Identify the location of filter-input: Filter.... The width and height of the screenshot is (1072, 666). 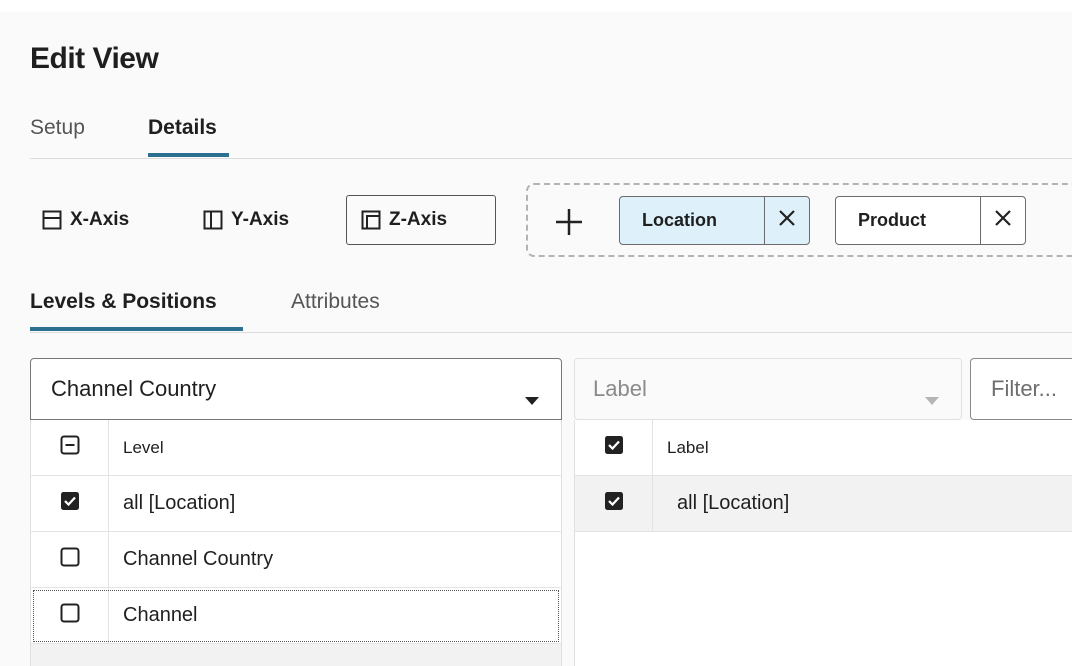
(1021, 389).